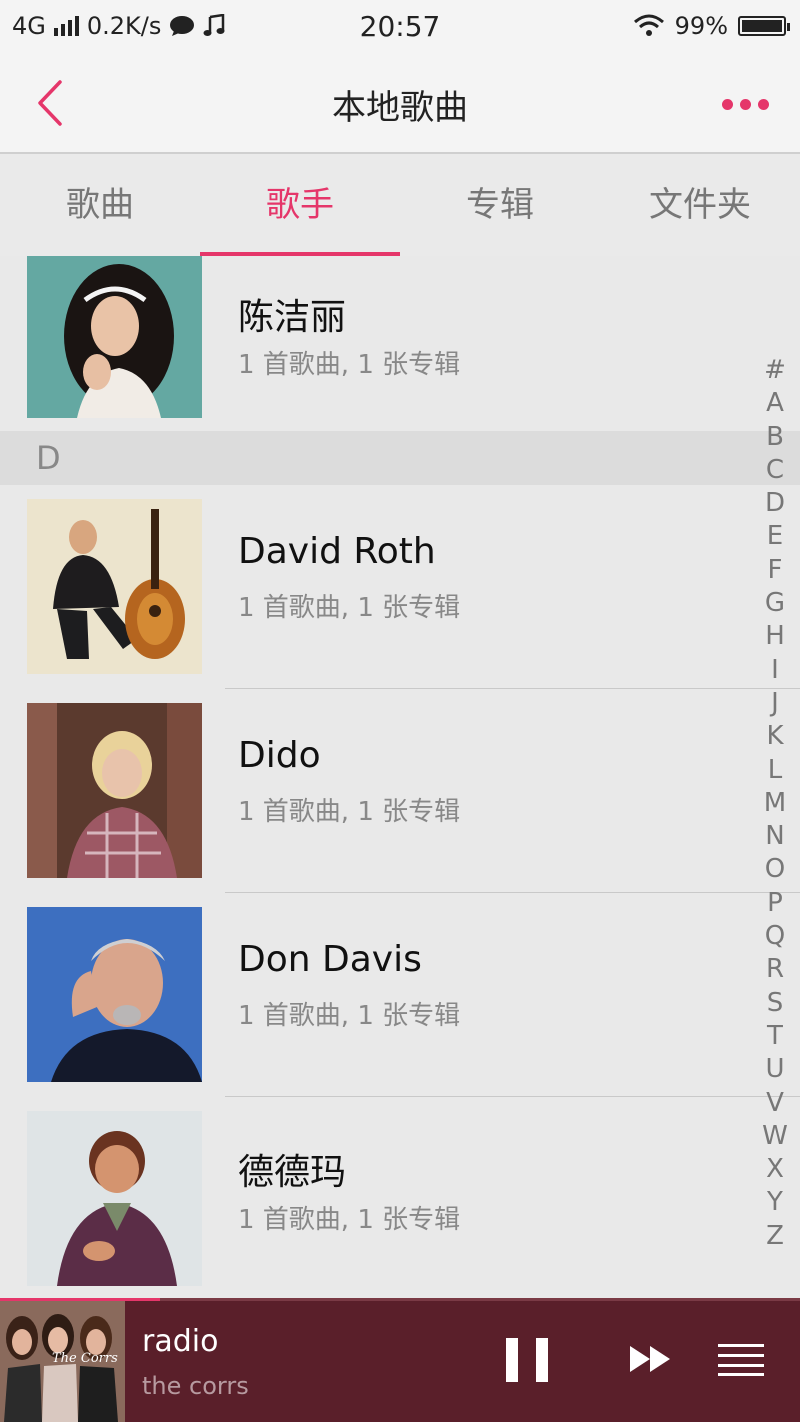 The width and height of the screenshot is (800, 1422). Describe the element at coordinates (330, 959) in the screenshot. I see `artist-name: Don Davis` at that location.